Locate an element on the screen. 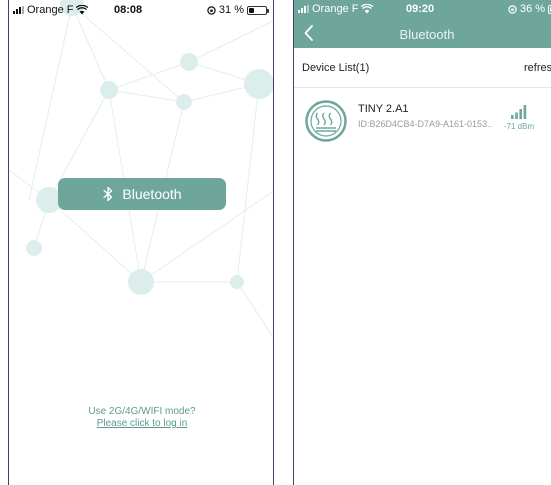 The height and width of the screenshot is (485, 551). heater-icon is located at coordinates (326, 121).